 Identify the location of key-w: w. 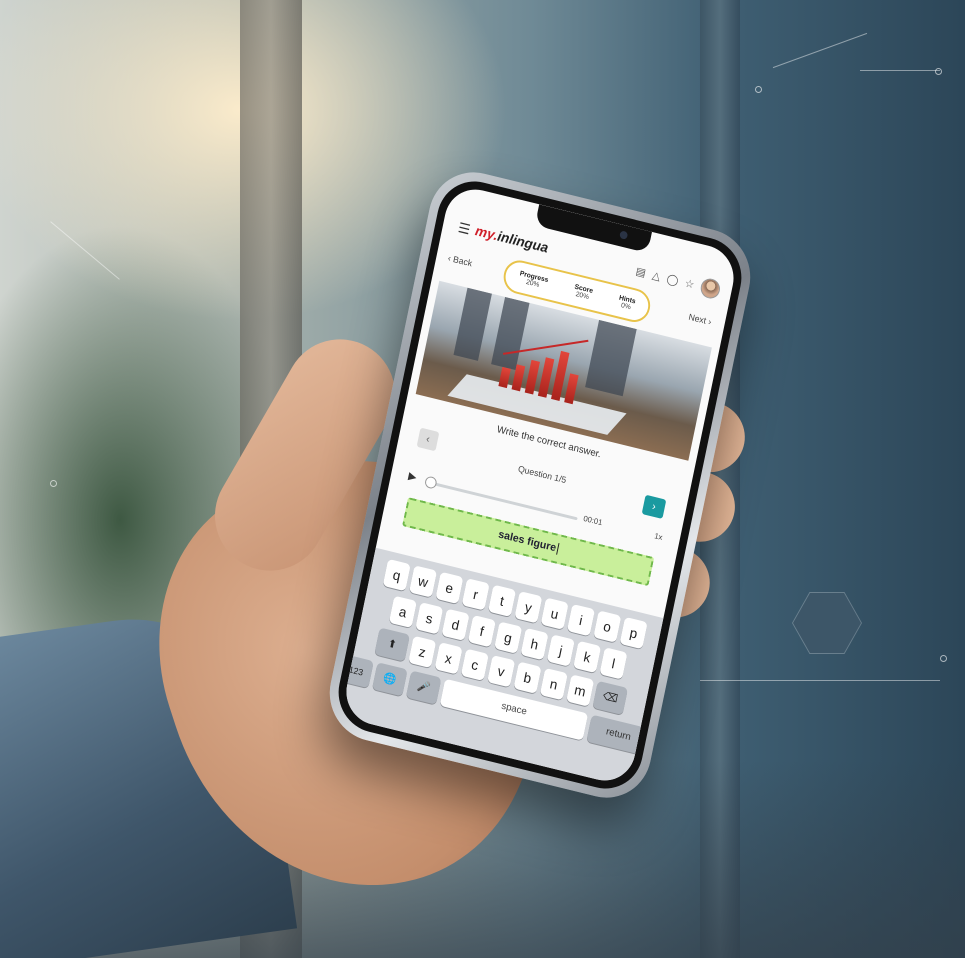
(423, 581).